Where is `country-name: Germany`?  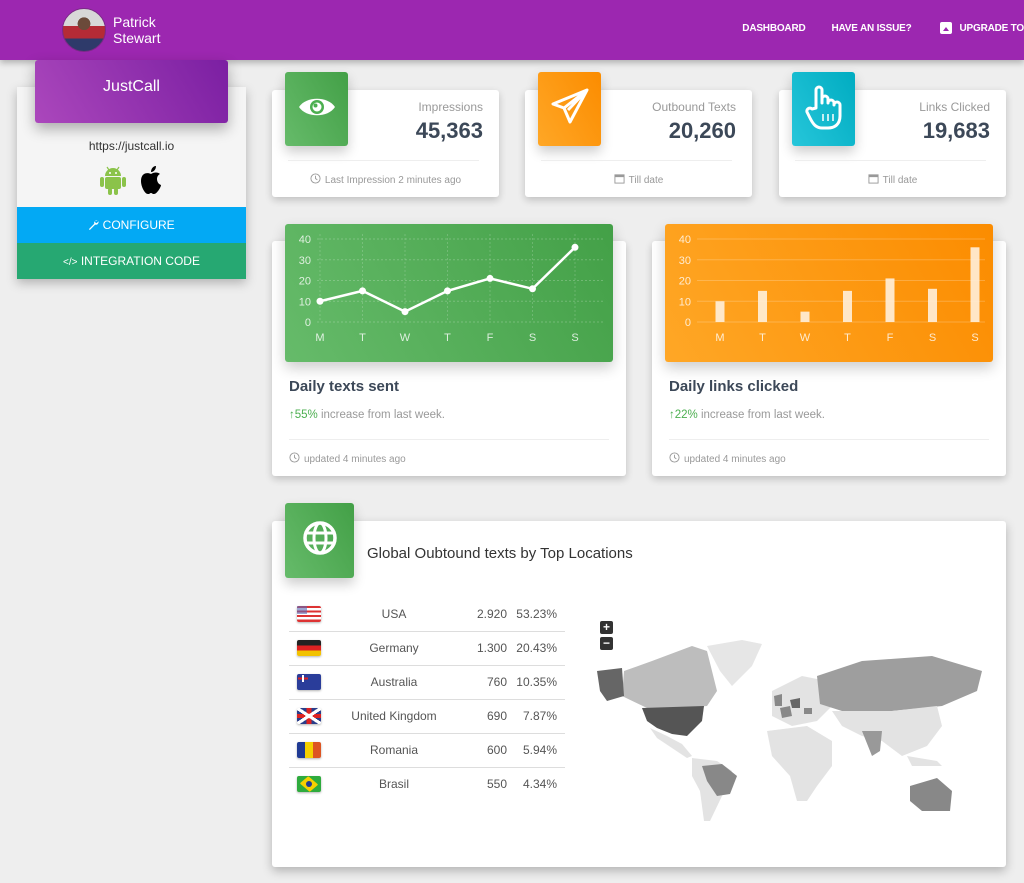
country-name: Germany is located at coordinates (394, 648).